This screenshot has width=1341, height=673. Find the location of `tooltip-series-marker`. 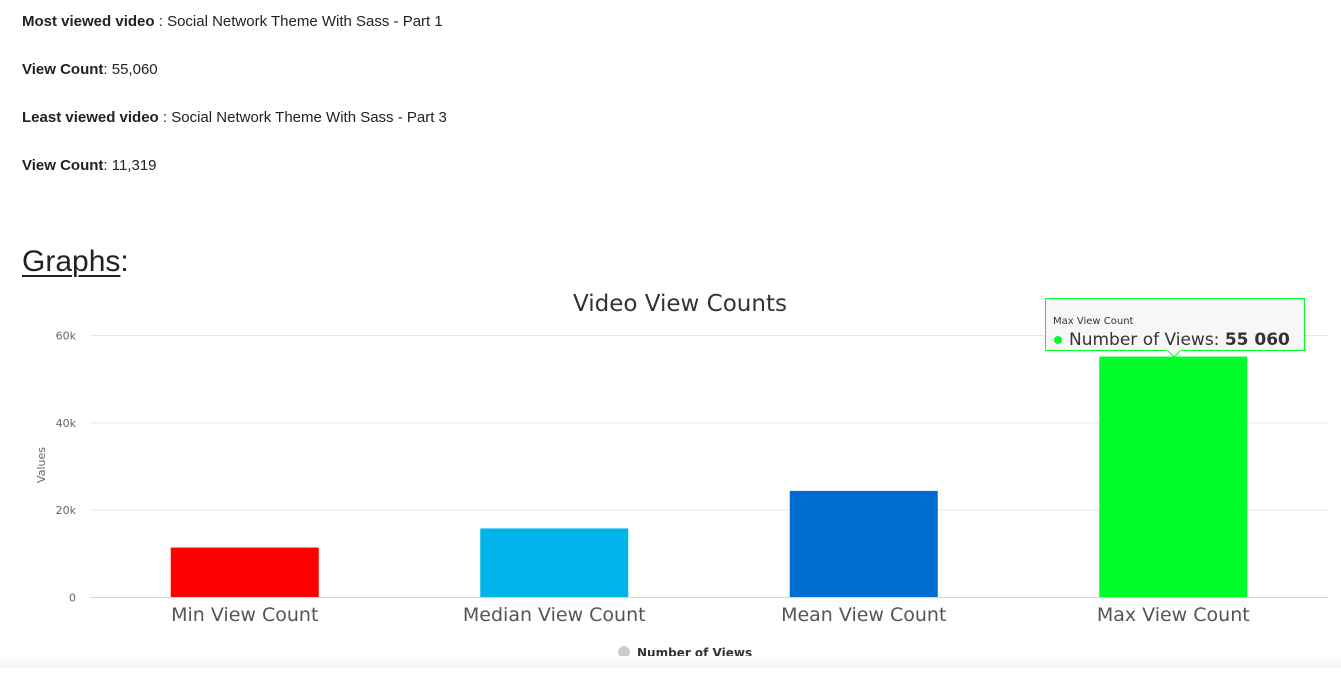

tooltip-series-marker is located at coordinates (1058, 340).